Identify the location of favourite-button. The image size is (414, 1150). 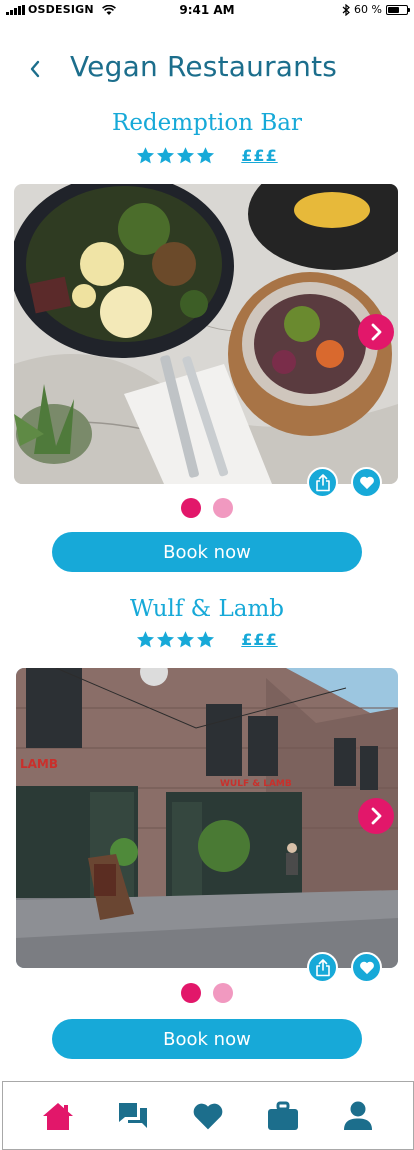
(366, 967).